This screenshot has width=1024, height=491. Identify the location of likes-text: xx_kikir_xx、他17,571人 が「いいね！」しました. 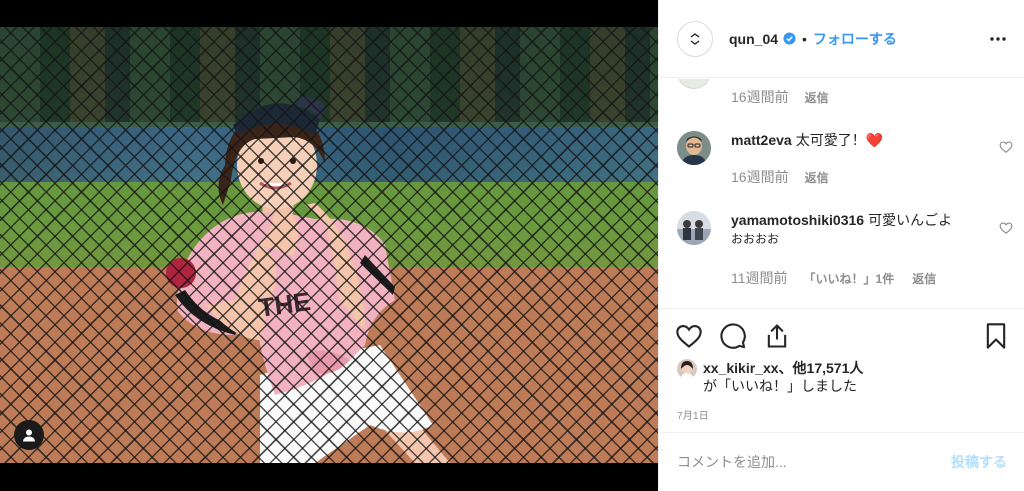
(783, 377).